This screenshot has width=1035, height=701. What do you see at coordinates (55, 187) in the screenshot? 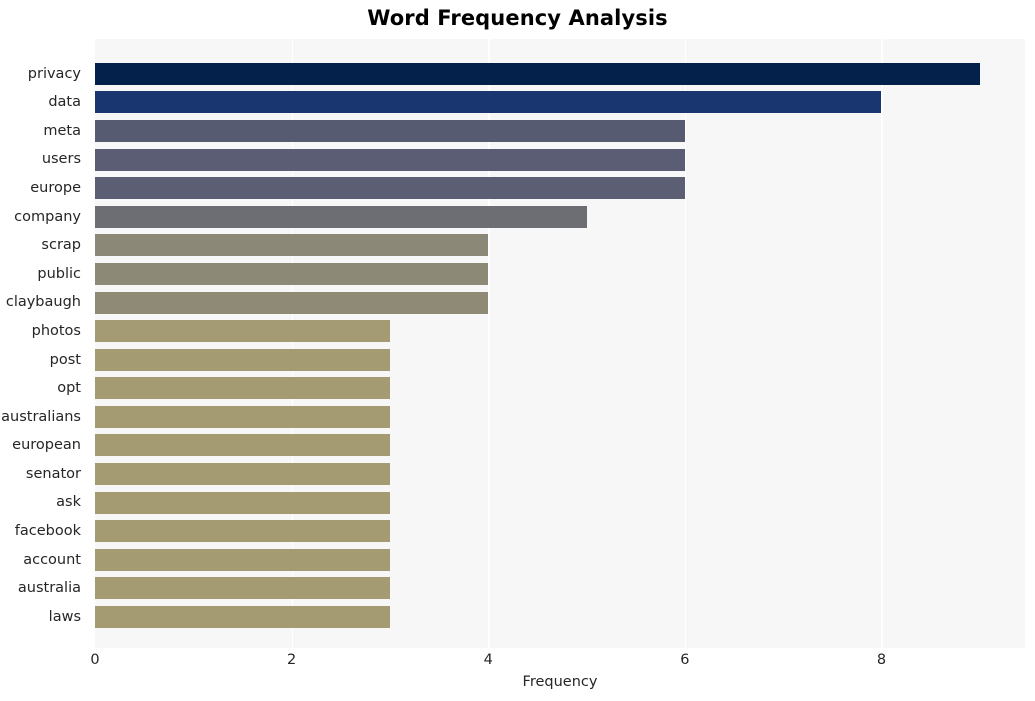
I see `y-tick-label-europe: europe` at bounding box center [55, 187].